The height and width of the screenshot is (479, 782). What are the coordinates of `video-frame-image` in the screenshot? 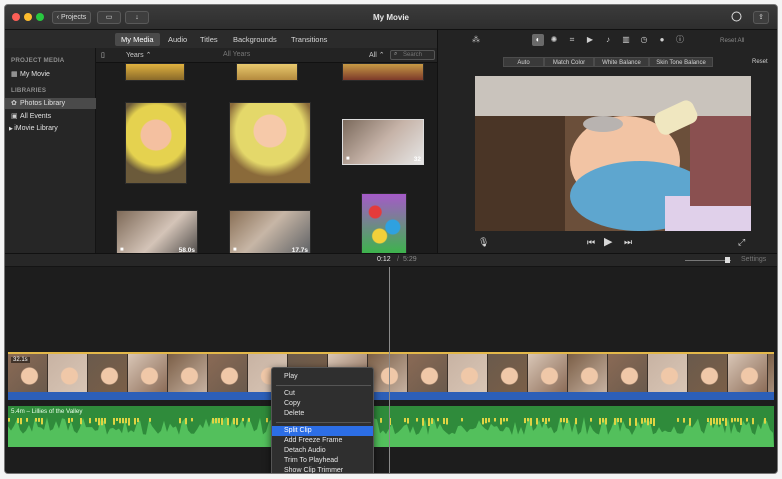 It's located at (613, 153).